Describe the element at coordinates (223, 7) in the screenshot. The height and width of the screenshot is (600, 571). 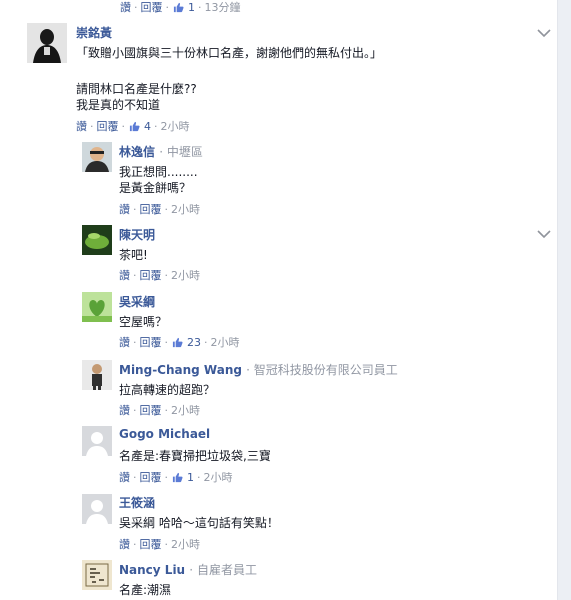
I see `timestamp: 13分鐘` at that location.